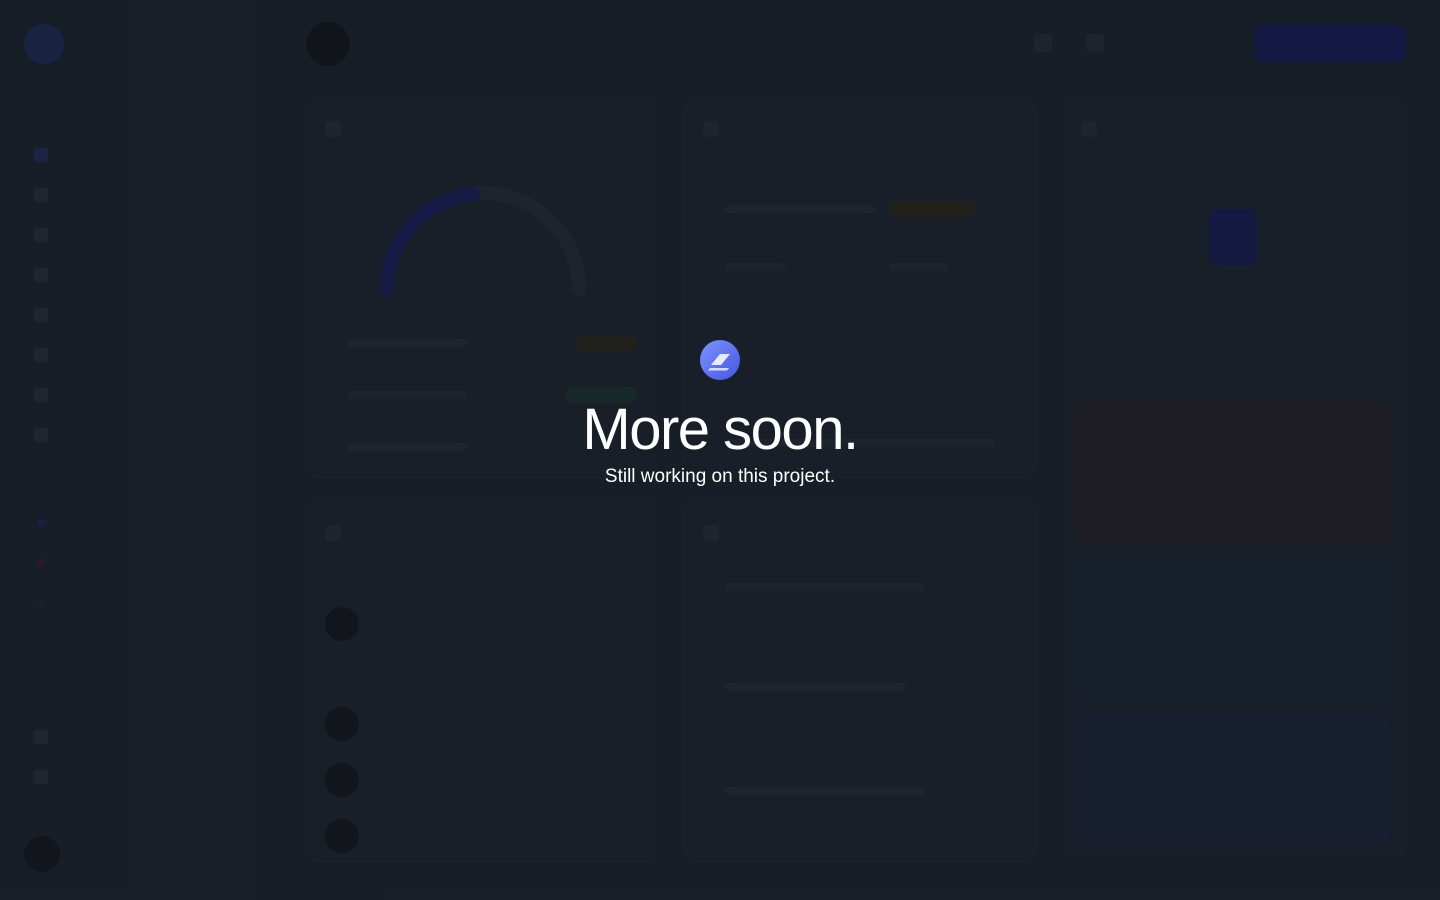  I want to click on headline: More soon., so click(720, 429).